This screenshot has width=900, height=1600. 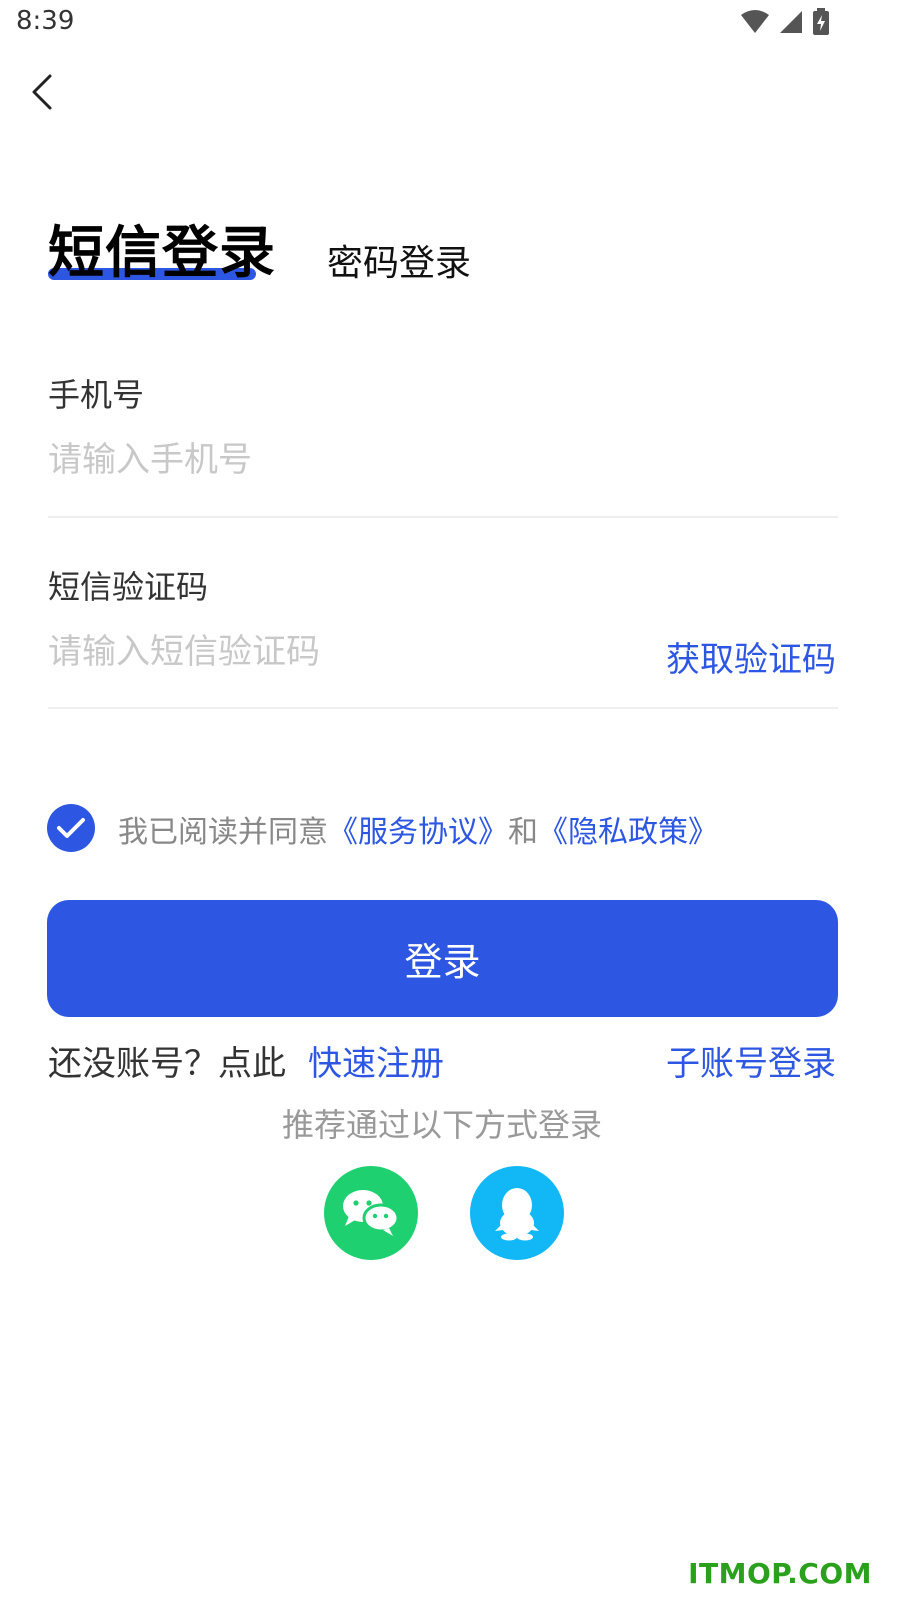 I want to click on sms-code-input, so click(x=348, y=652).